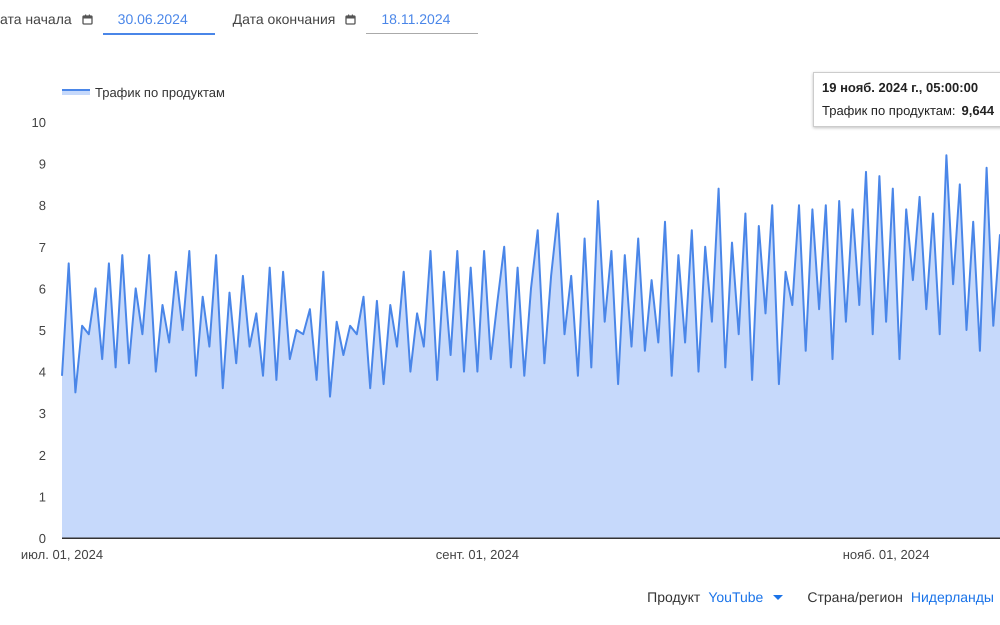 Image resolution: width=1000 pixels, height=625 pixels. What do you see at coordinates (42, 164) in the screenshot?
I see `y-tick-label: 9` at bounding box center [42, 164].